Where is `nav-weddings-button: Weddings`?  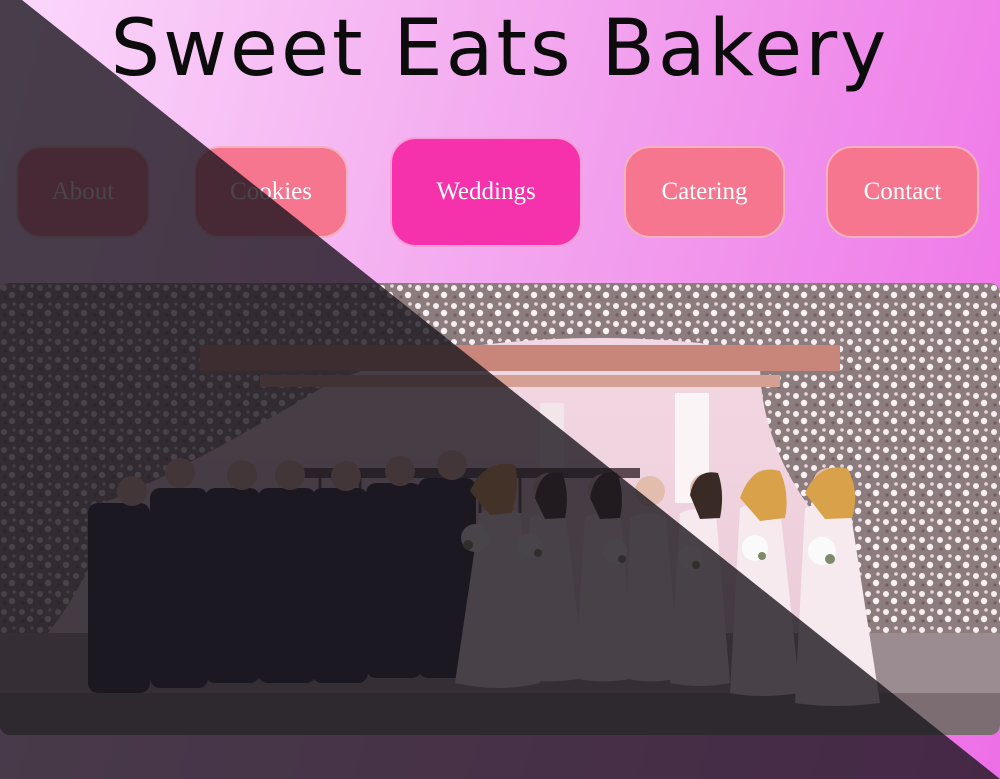
nav-weddings-button: Weddings is located at coordinates (486, 192).